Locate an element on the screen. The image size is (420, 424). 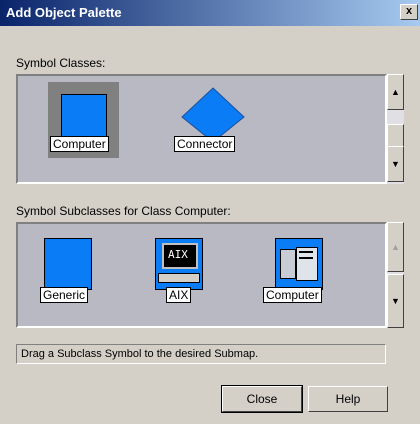
aix-monitor-icon: AIX is located at coordinates (179, 264).